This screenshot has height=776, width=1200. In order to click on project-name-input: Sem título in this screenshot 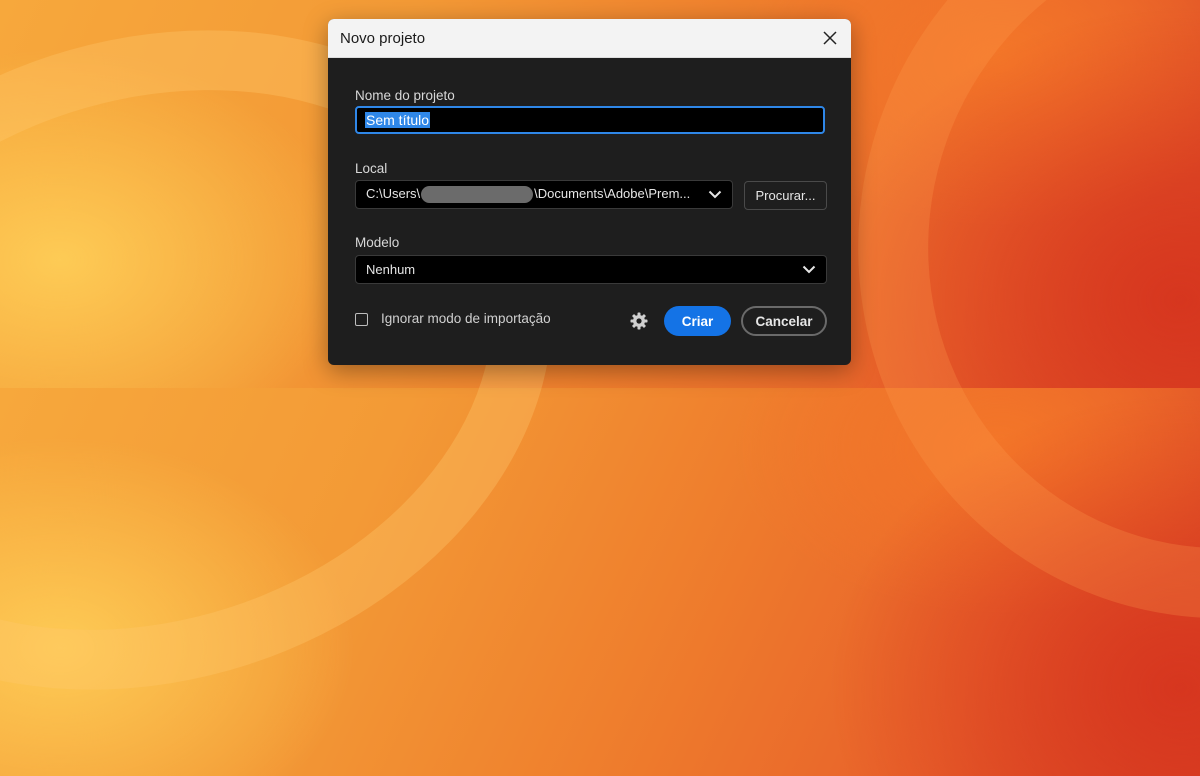, I will do `click(590, 120)`.